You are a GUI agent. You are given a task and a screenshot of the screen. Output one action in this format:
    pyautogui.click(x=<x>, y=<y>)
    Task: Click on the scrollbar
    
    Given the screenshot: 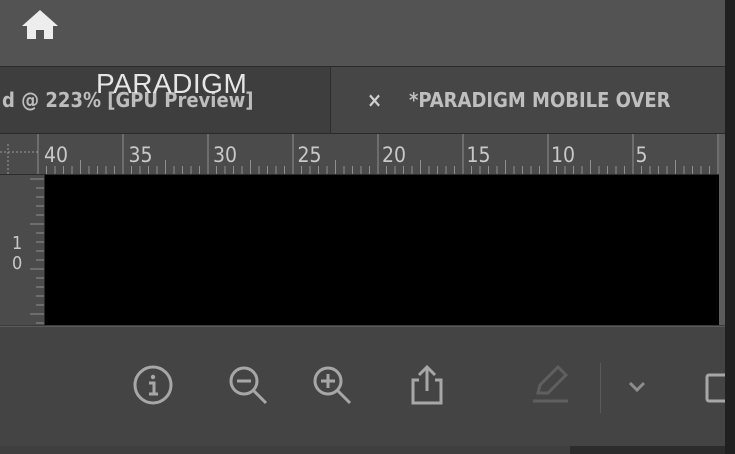 What is the action you would take?
    pyautogui.click(x=722, y=229)
    